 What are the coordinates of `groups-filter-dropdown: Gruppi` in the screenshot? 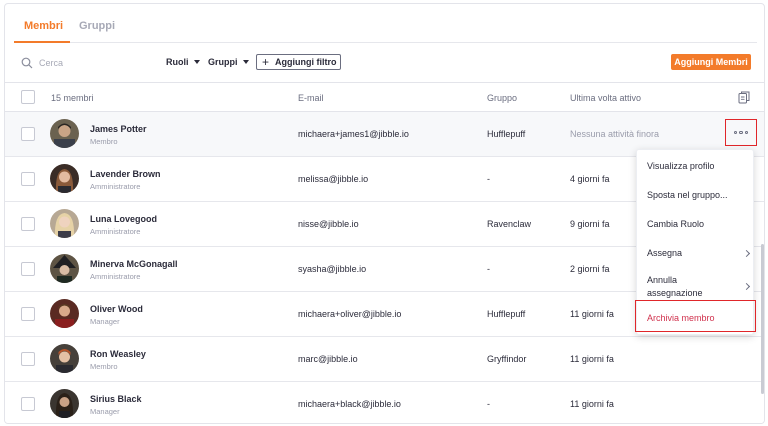 It's located at (228, 62).